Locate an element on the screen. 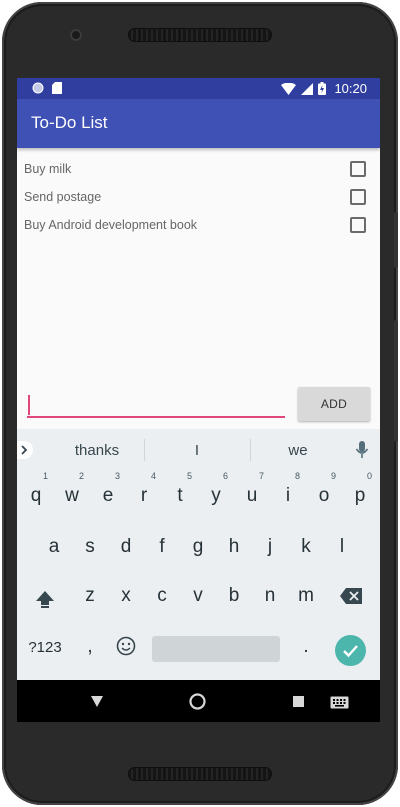 The width and height of the screenshot is (400, 807). earpiece-speaker is located at coordinates (200, 35).